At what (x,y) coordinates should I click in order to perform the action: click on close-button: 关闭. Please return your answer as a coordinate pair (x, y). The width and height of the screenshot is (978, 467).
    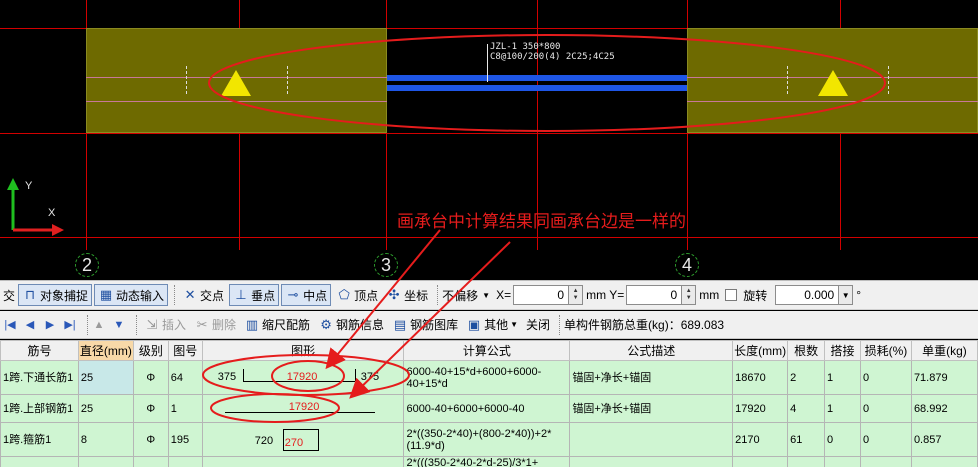
    Looking at the image, I should click on (538, 325).